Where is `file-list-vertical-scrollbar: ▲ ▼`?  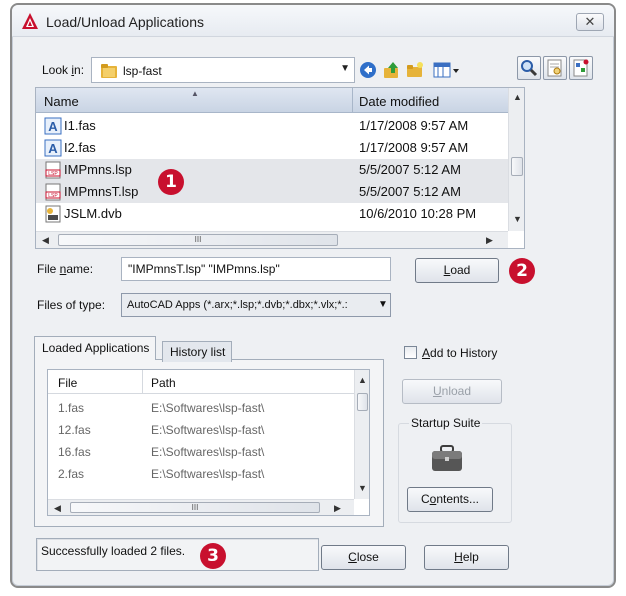 file-list-vertical-scrollbar: ▲ ▼ is located at coordinates (516, 159).